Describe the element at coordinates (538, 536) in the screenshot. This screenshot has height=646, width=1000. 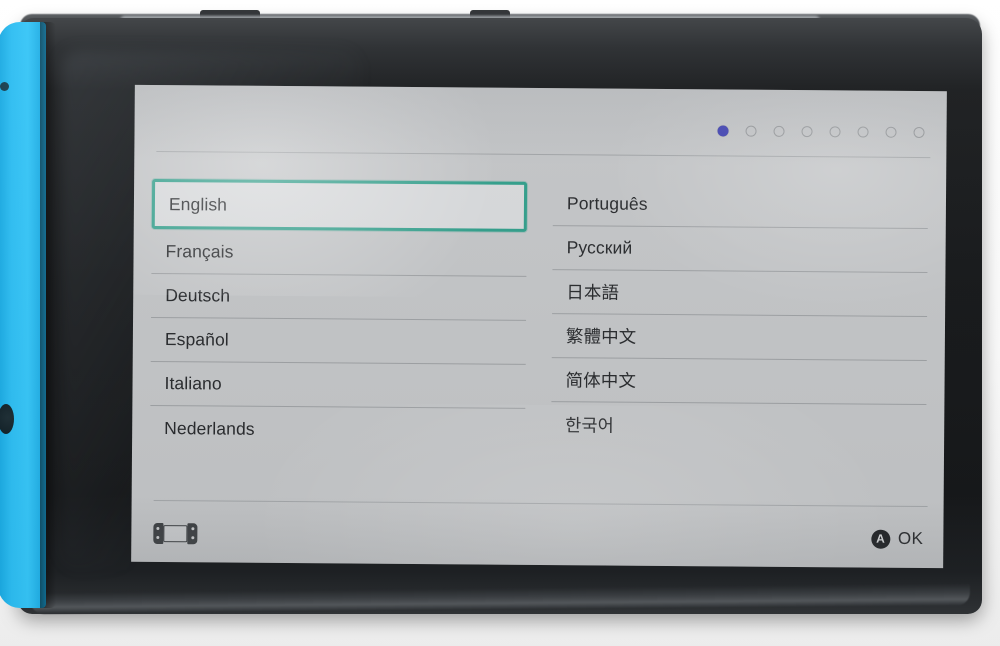
I see `footer-row: A OK` at that location.